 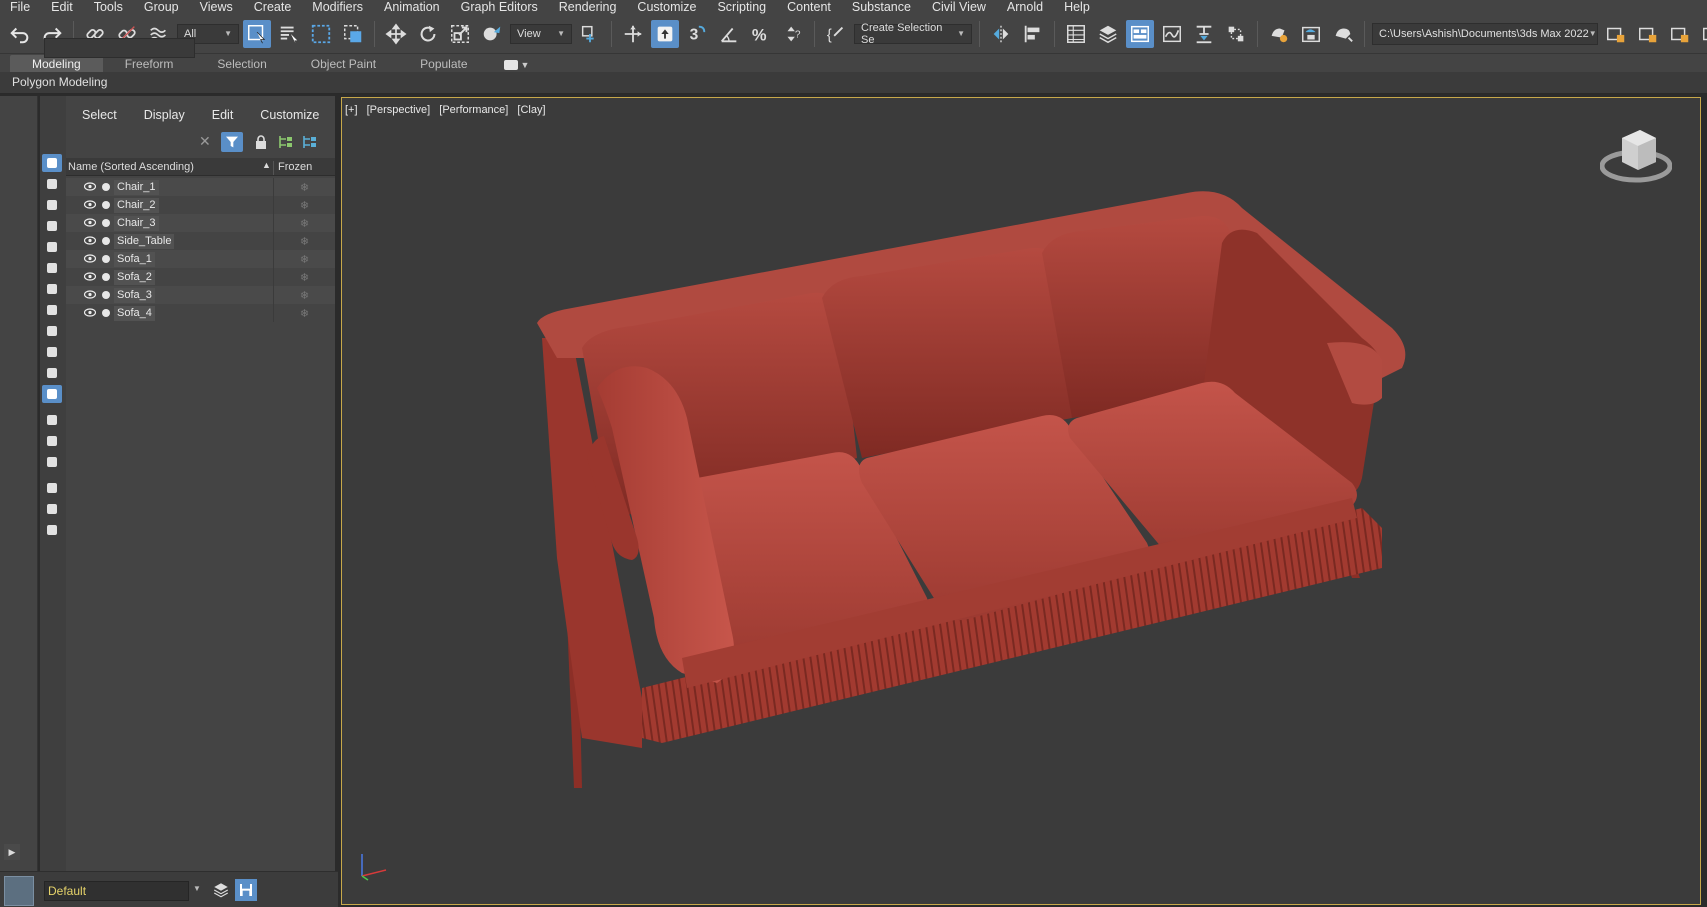 I want to click on containers-filter-icon, so click(x=52, y=352).